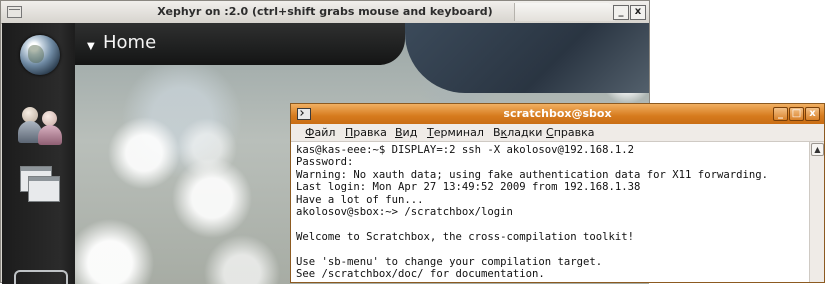 The image size is (825, 284). I want to click on menu-help: Справка, so click(570, 132).